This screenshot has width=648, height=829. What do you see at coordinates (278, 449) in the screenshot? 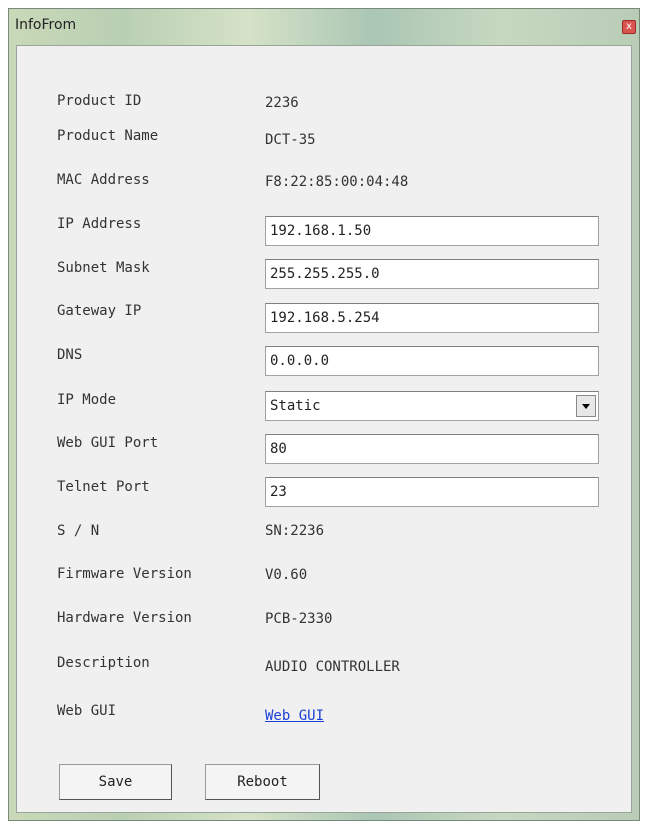
I see `web-gui-port-text: 80` at bounding box center [278, 449].